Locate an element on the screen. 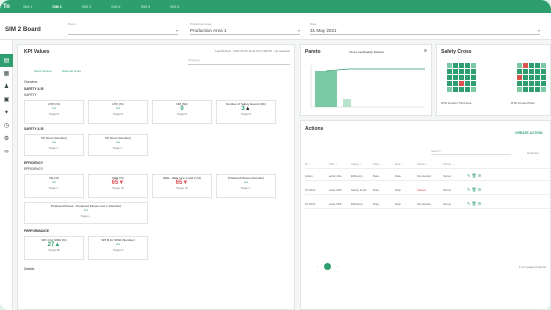 The height and width of the screenshot is (310, 551). pareto-cumulative-line is located at coordinates (375, 70).